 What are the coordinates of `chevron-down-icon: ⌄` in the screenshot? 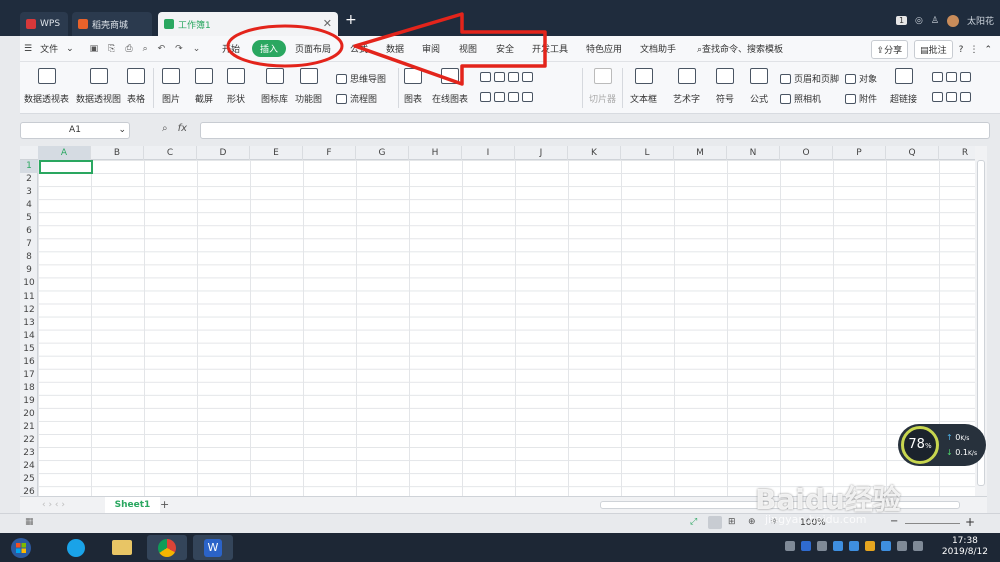 It's located at (70, 49).